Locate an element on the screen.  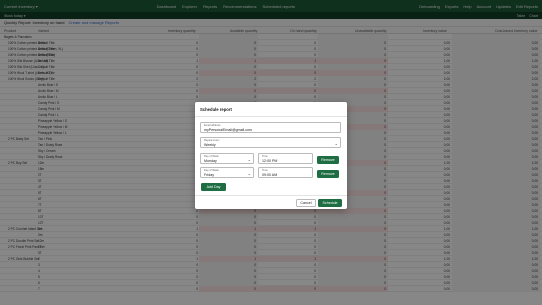
time-field-1: Time 12:00 PM is located at coordinates (285, 158).